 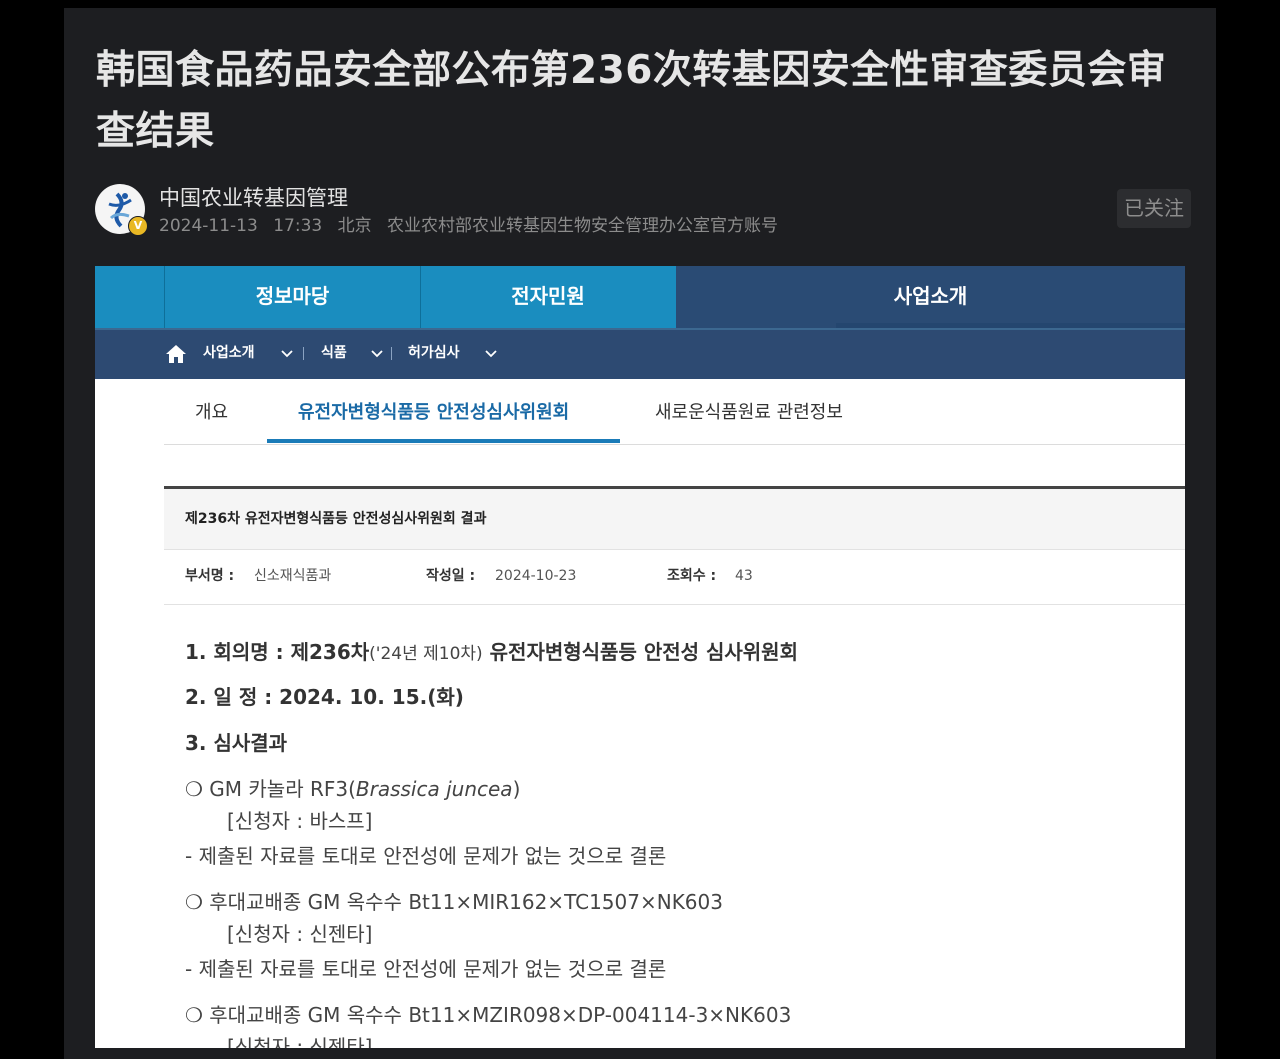 I want to click on dept-label: 부서명 :, so click(x=210, y=576).